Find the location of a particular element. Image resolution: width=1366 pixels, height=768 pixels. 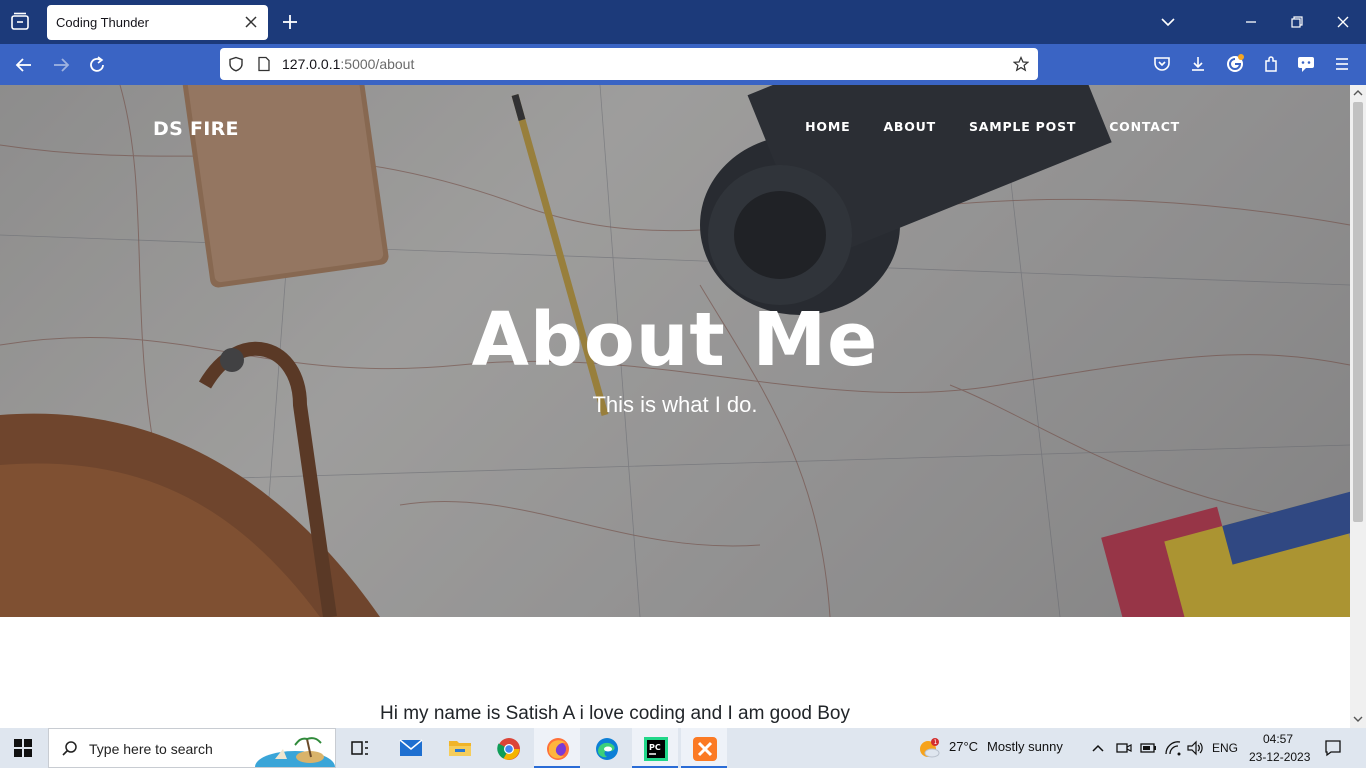

scroll-up-icon is located at coordinates (1358, 93).